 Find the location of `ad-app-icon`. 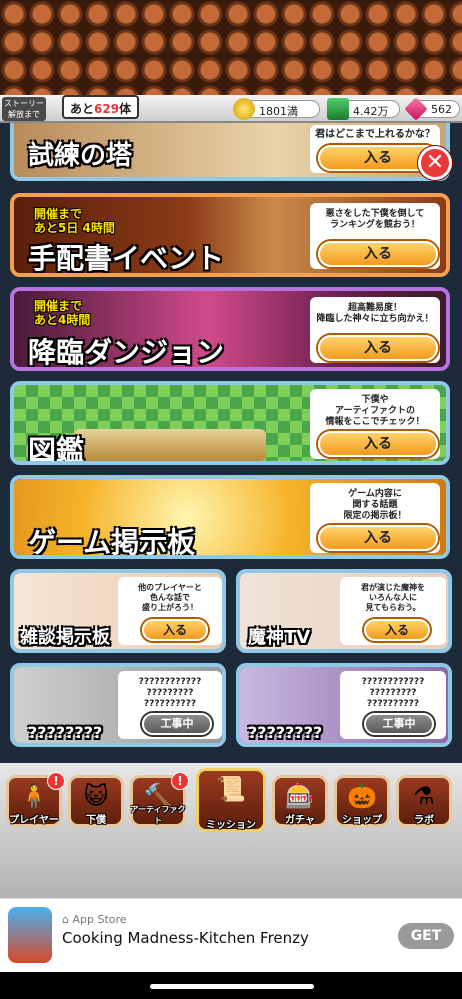

ad-app-icon is located at coordinates (30, 935).